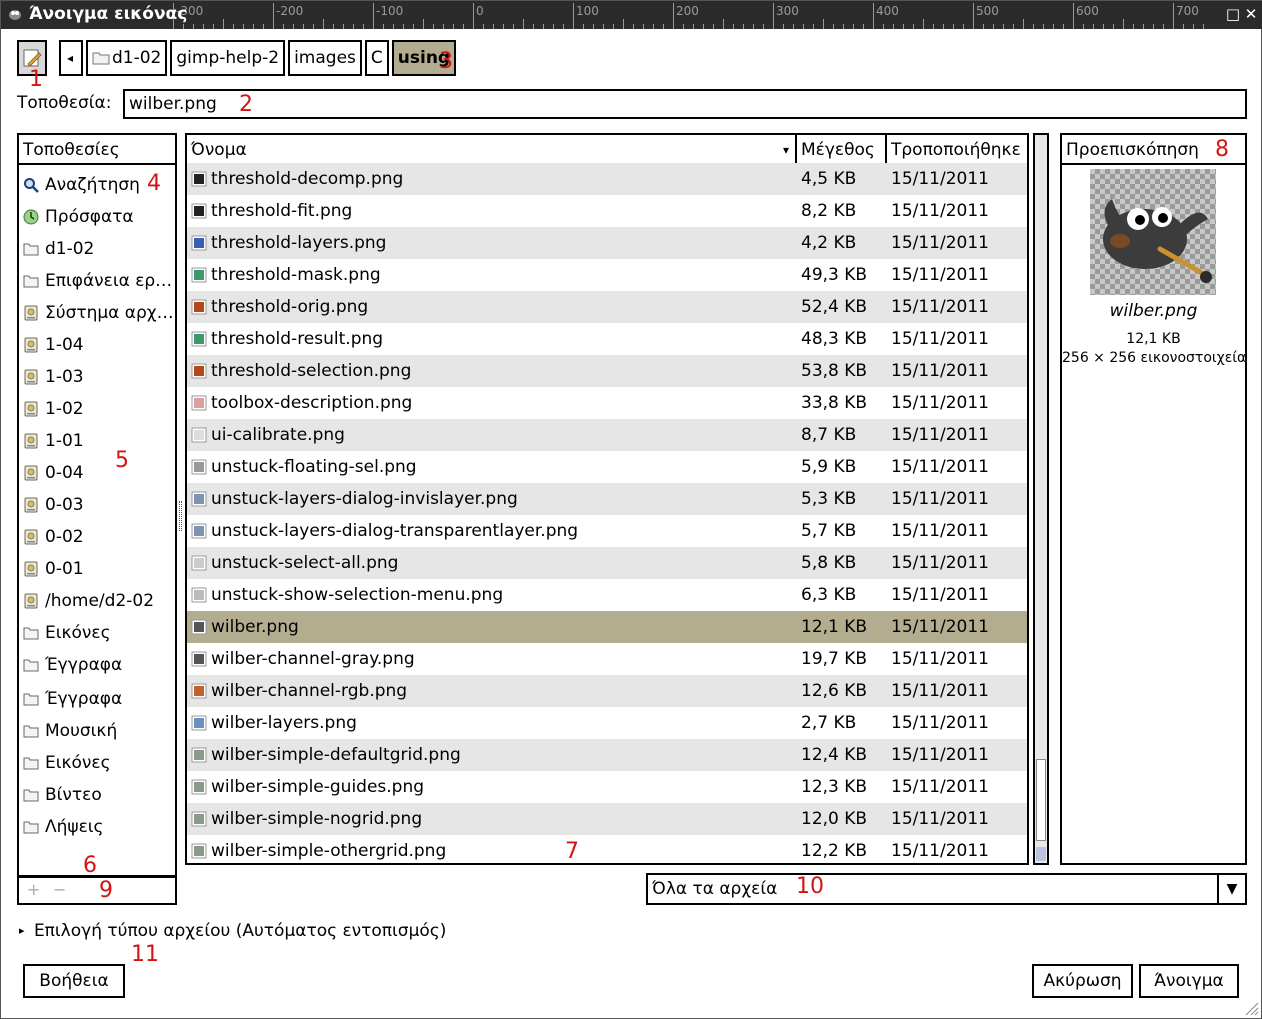 Image resolution: width=1262 pixels, height=1019 pixels. I want to click on places-header: Τοποθεσίες, so click(97, 150).